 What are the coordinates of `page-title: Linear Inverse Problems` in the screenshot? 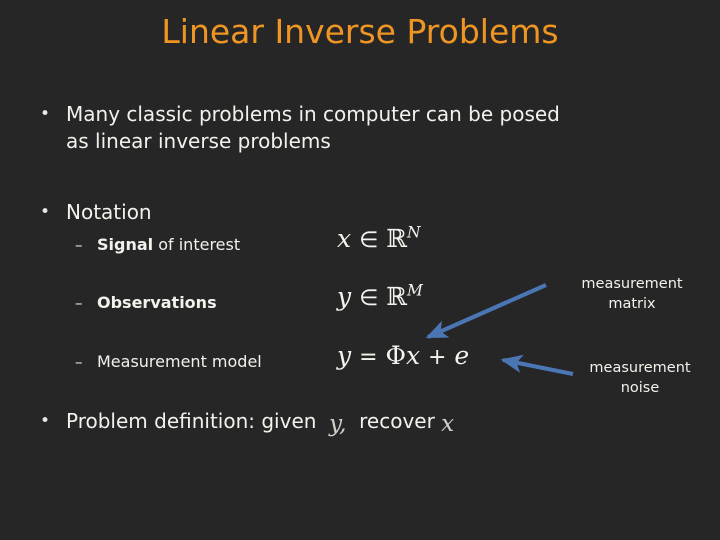 It's located at (360, 31).